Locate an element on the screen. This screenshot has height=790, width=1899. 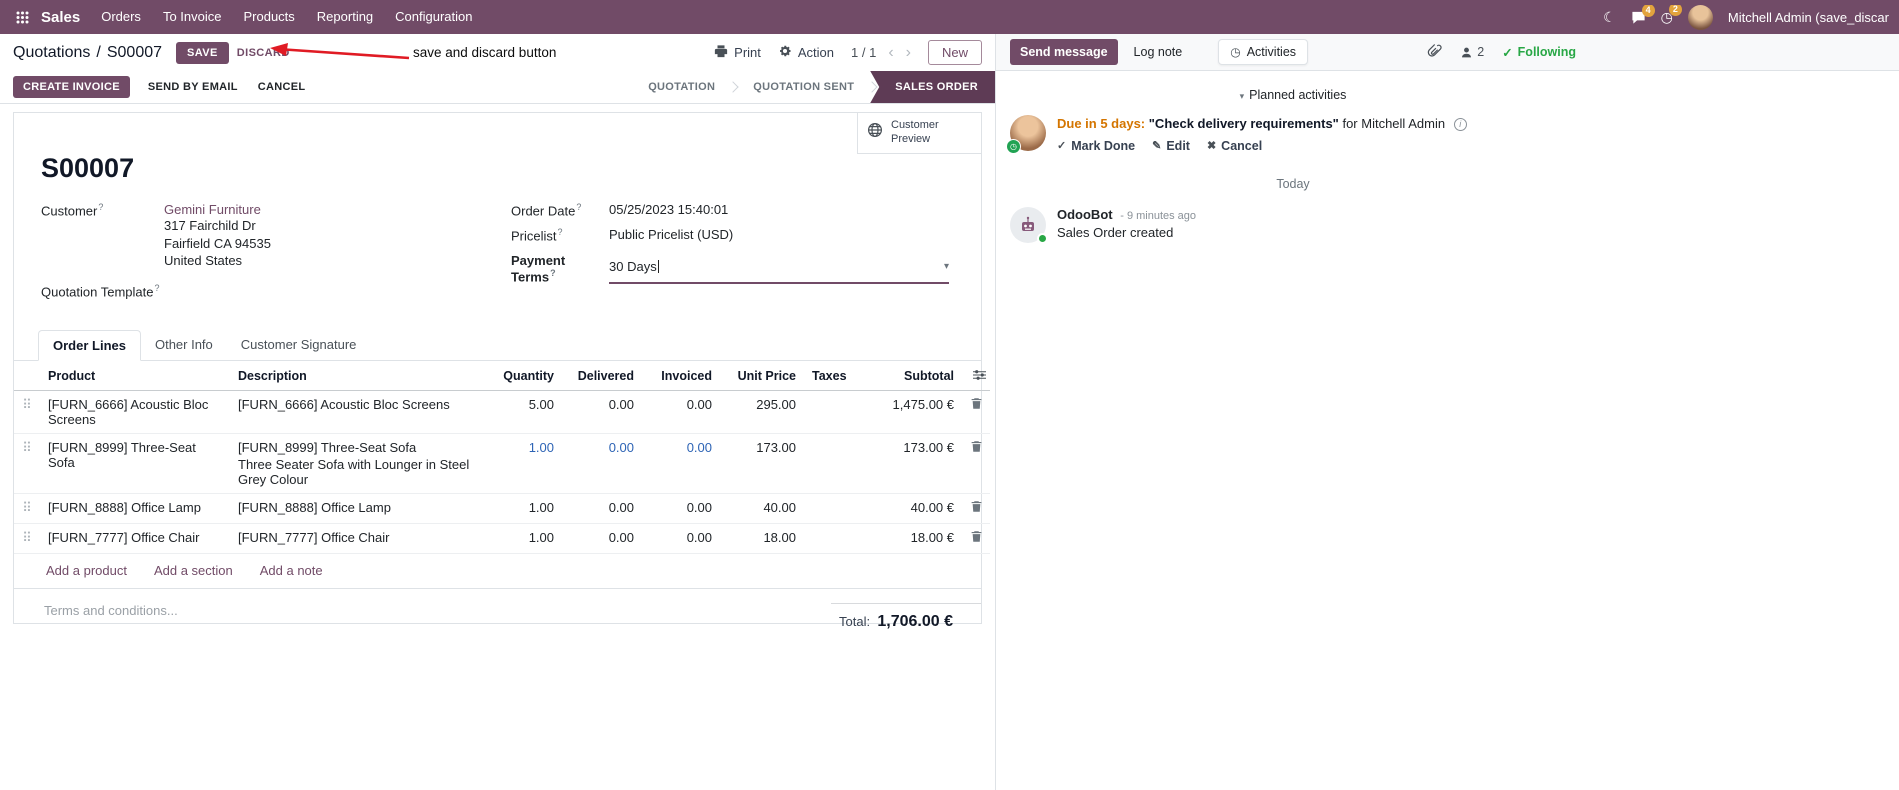
activities-clock-icon: ◷ 2 is located at coordinates (1671, 15).